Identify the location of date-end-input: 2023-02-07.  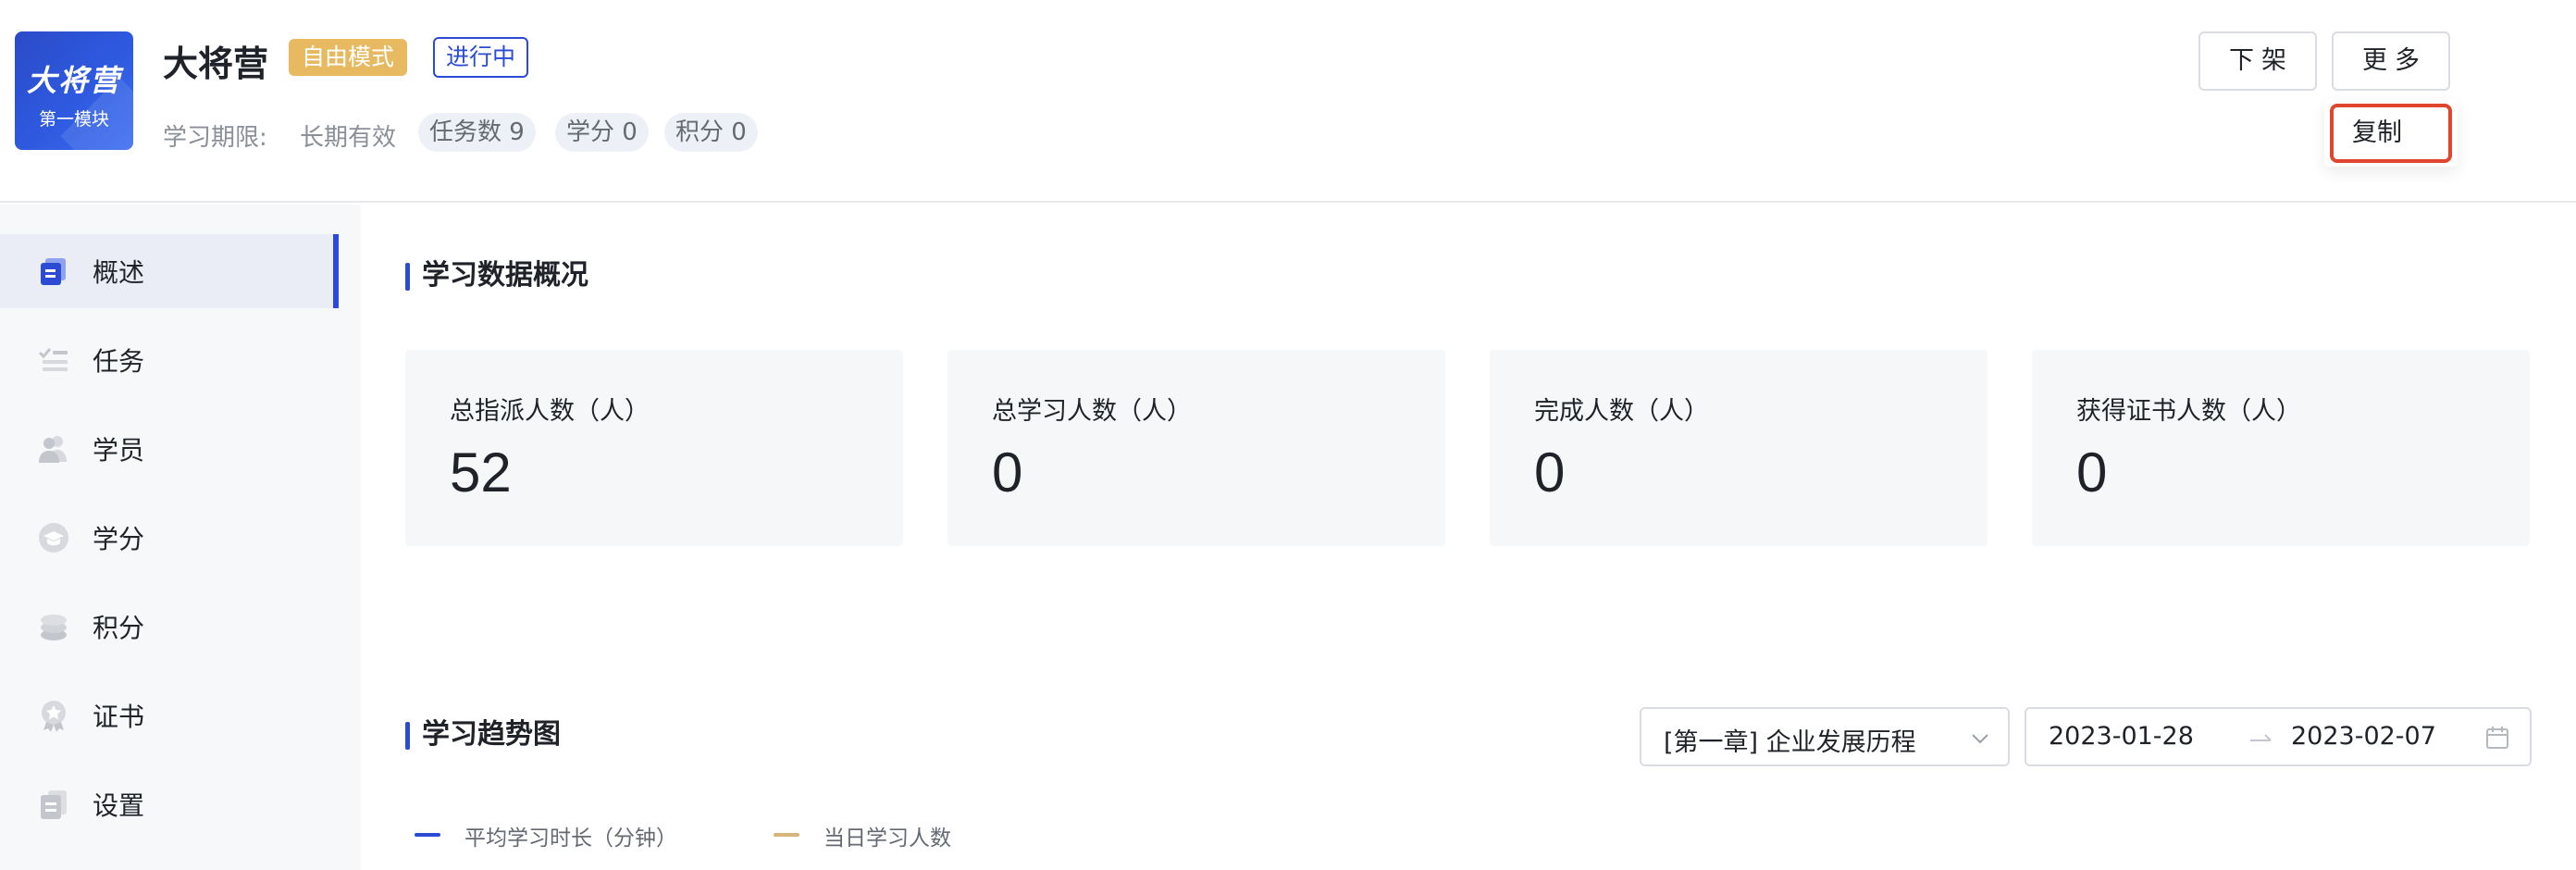
(2364, 736).